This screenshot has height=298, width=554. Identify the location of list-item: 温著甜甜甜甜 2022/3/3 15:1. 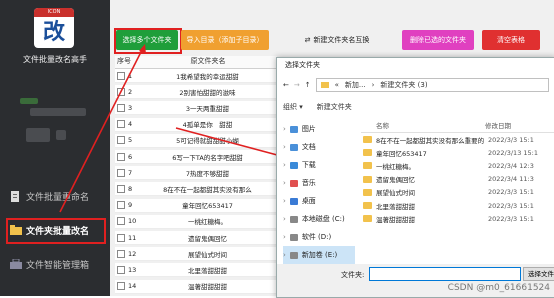
(457, 218).